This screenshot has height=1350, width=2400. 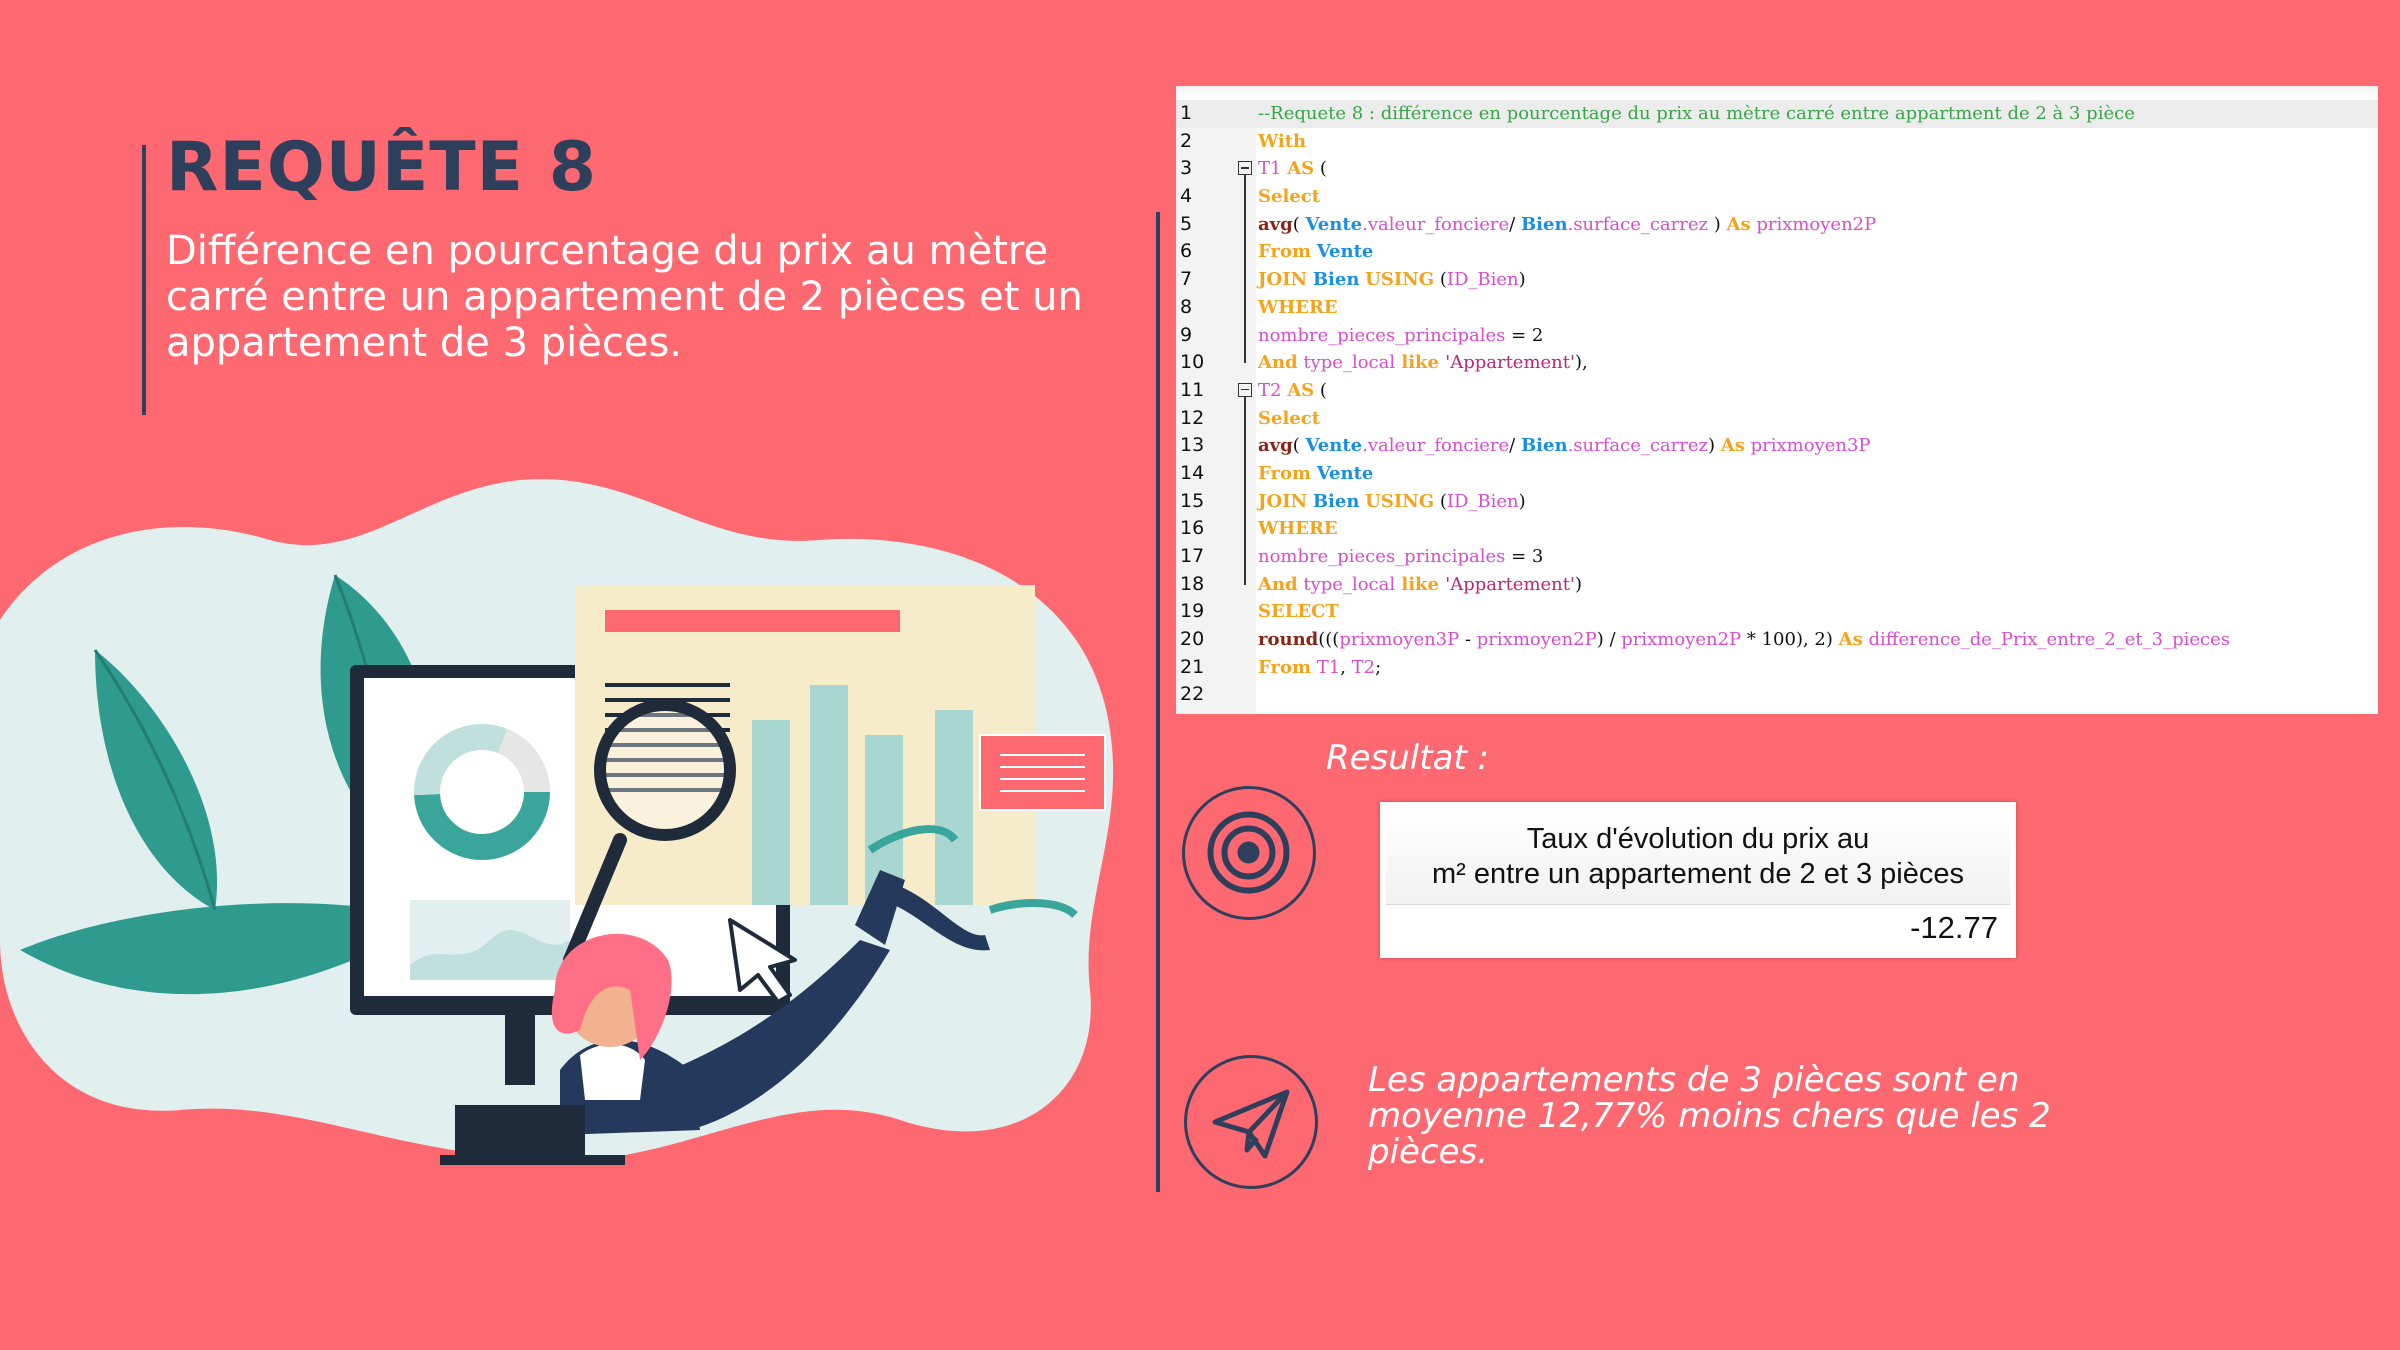 I want to click on line-number: 16, so click(x=1192, y=528).